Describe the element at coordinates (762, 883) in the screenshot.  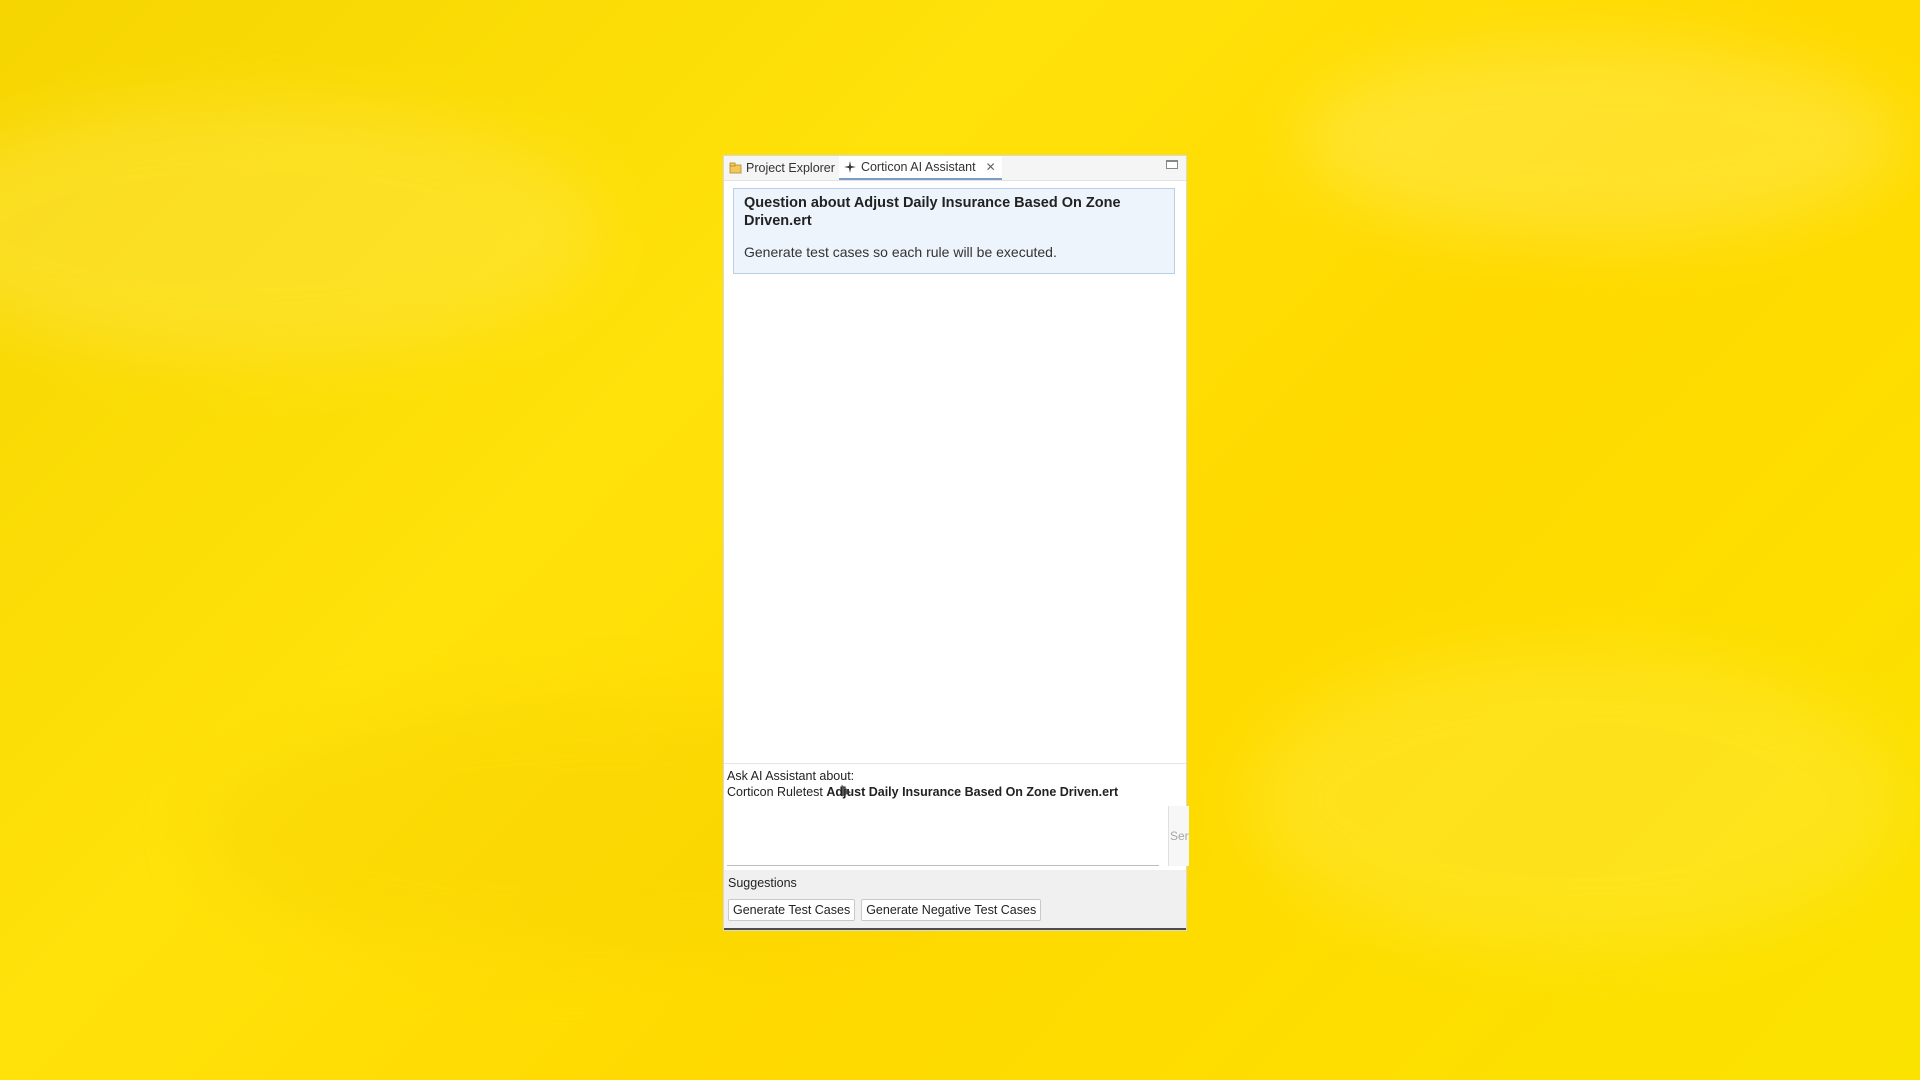
I see `suggestions-label: Suggestions` at that location.